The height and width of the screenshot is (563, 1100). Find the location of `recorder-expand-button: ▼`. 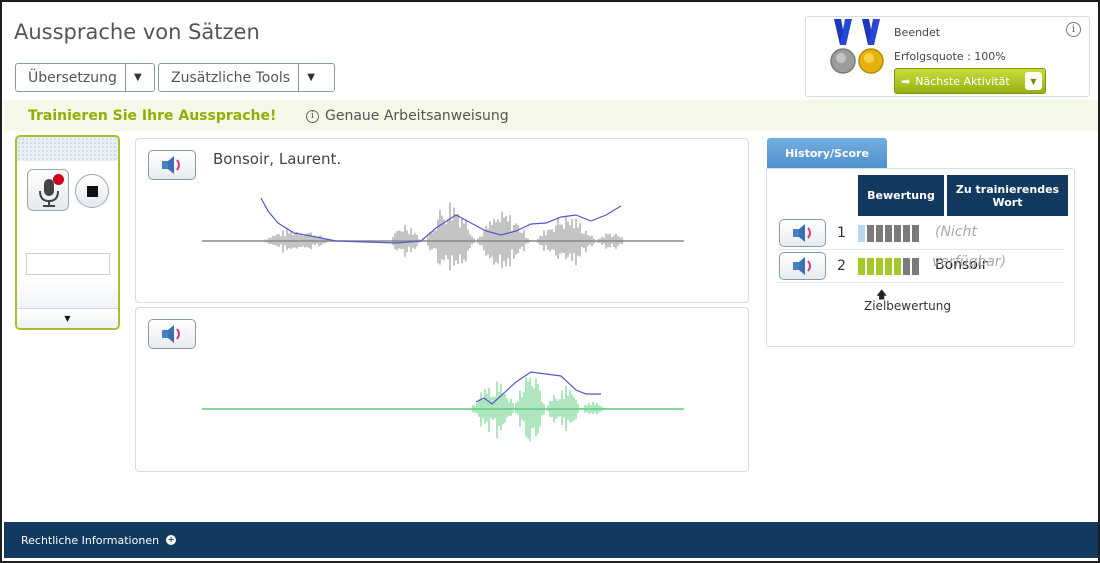

recorder-expand-button: ▼ is located at coordinates (67, 318).